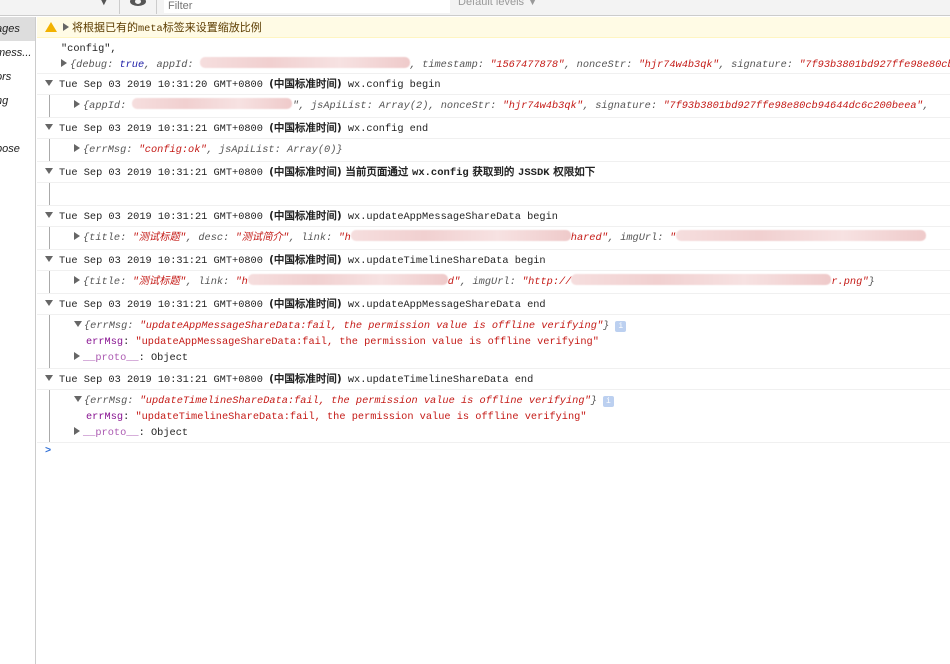 Image resolution: width=950 pixels, height=664 pixels. I want to click on message: wx.config, so click(440, 173).